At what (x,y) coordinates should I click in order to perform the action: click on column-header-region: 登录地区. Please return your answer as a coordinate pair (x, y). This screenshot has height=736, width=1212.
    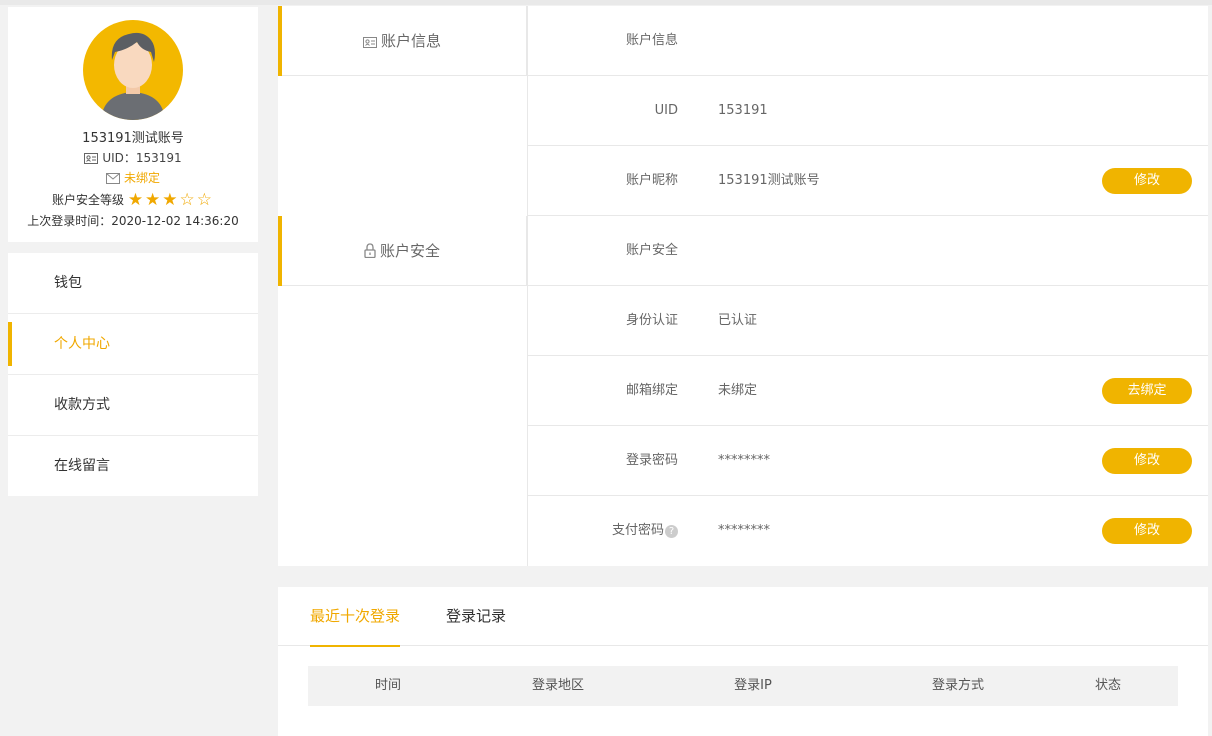
    Looking at the image, I should click on (557, 685).